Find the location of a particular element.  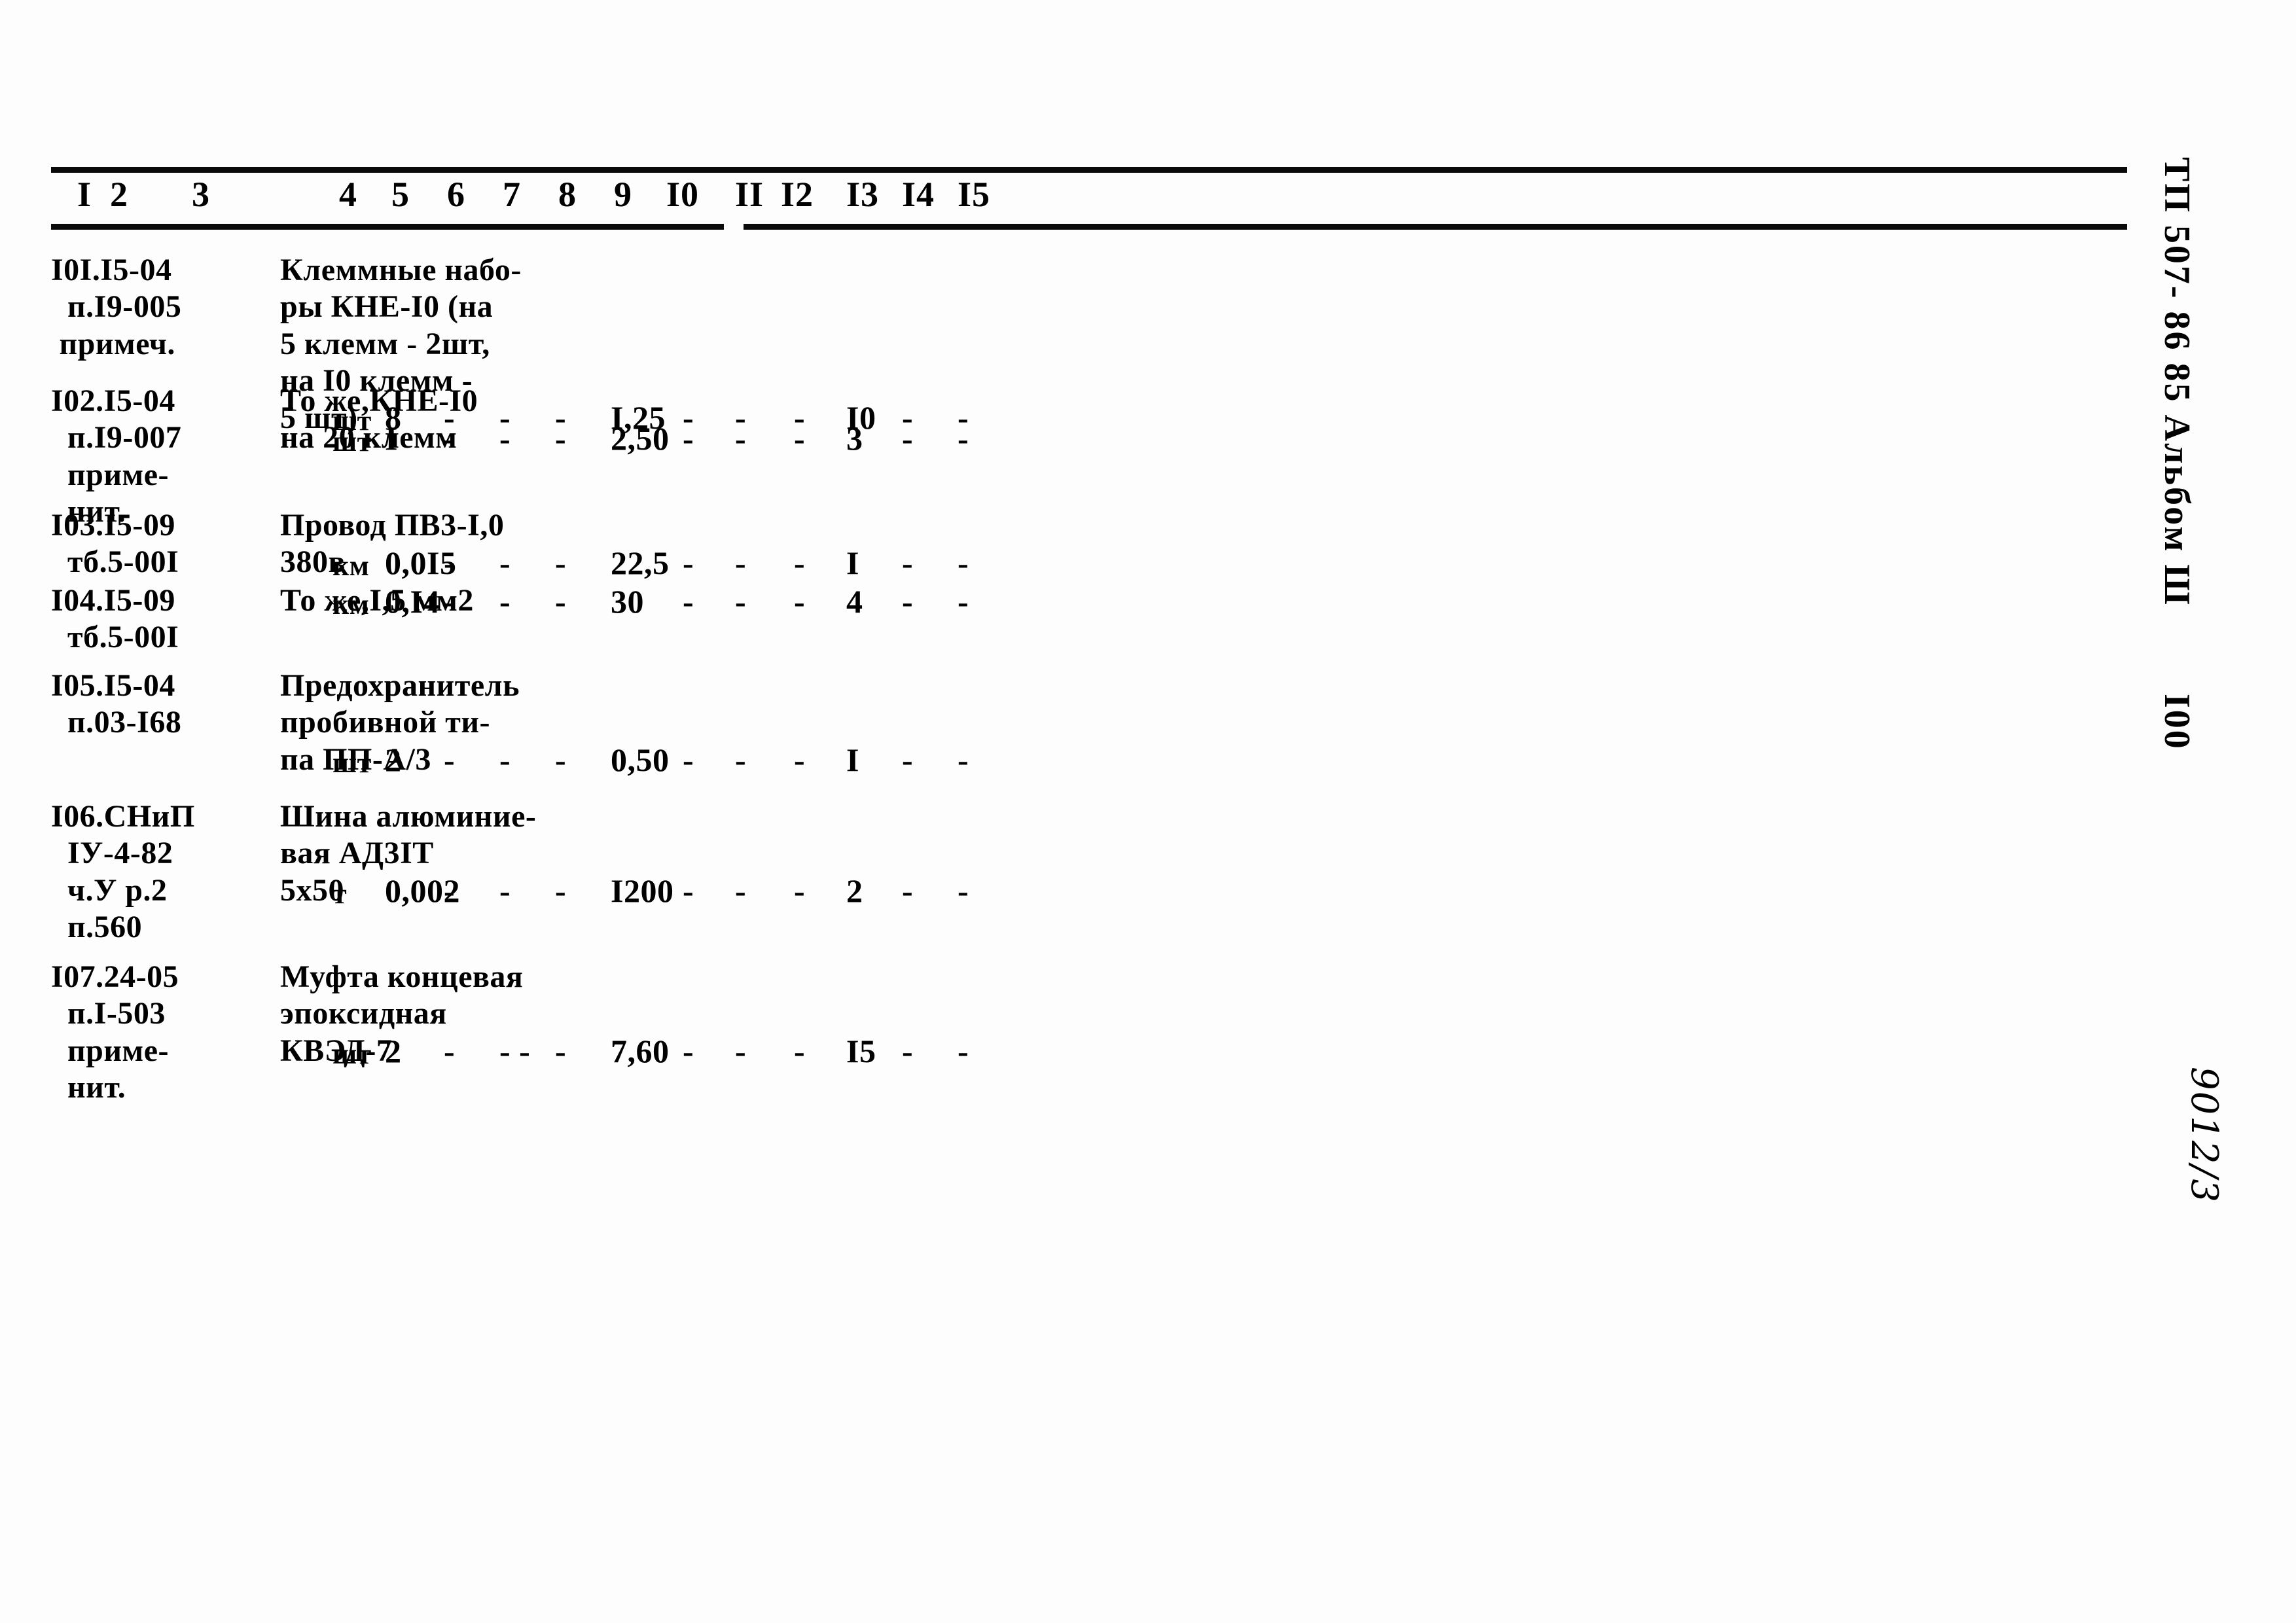

row-code-cell: I03.I5-09 тб.5-00I is located at coordinates (115, 544).